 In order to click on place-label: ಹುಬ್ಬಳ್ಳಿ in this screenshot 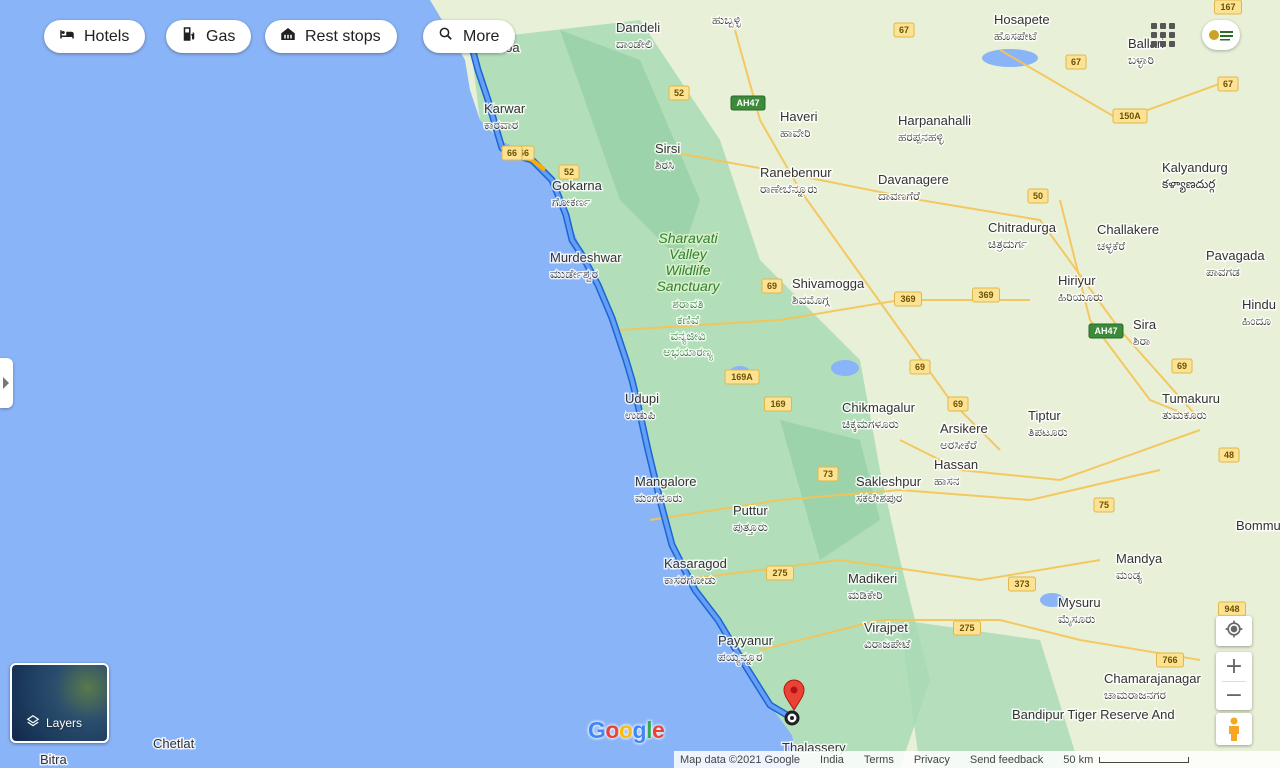, I will do `click(727, 21)`.